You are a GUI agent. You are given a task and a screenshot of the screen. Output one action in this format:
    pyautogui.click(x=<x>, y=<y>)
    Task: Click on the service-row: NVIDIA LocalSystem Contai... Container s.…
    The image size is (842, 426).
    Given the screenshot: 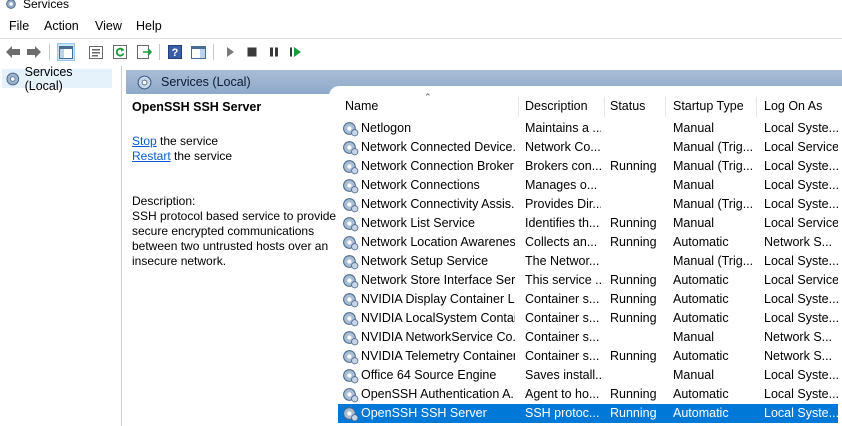 What is the action you would take?
    pyautogui.click(x=588, y=318)
    